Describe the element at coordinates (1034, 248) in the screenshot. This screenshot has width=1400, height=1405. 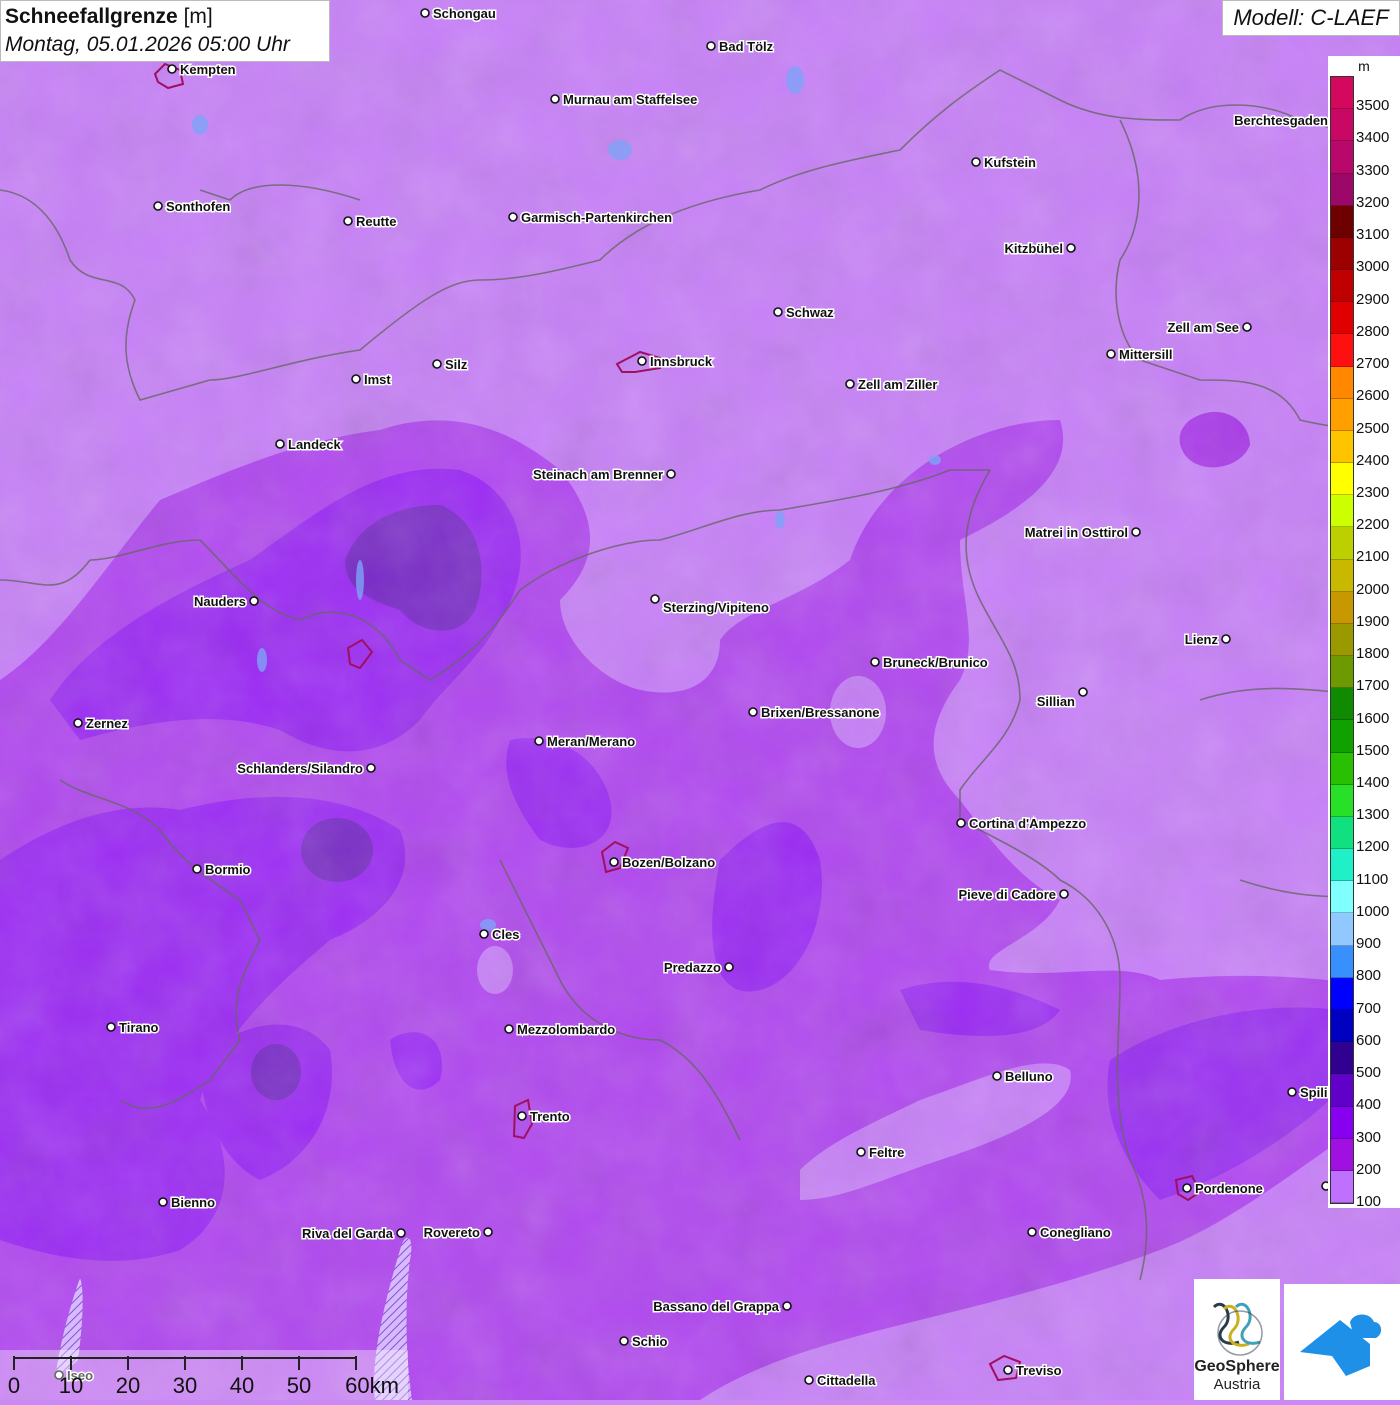
I see `city-label: Kitzbühel` at that location.